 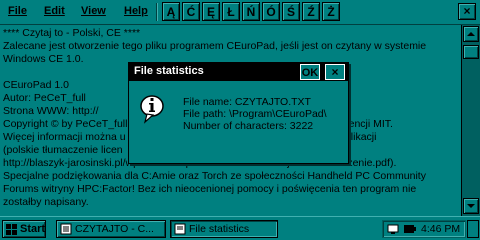 I want to click on char-button-z-dot: Ż, so click(x=331, y=11).